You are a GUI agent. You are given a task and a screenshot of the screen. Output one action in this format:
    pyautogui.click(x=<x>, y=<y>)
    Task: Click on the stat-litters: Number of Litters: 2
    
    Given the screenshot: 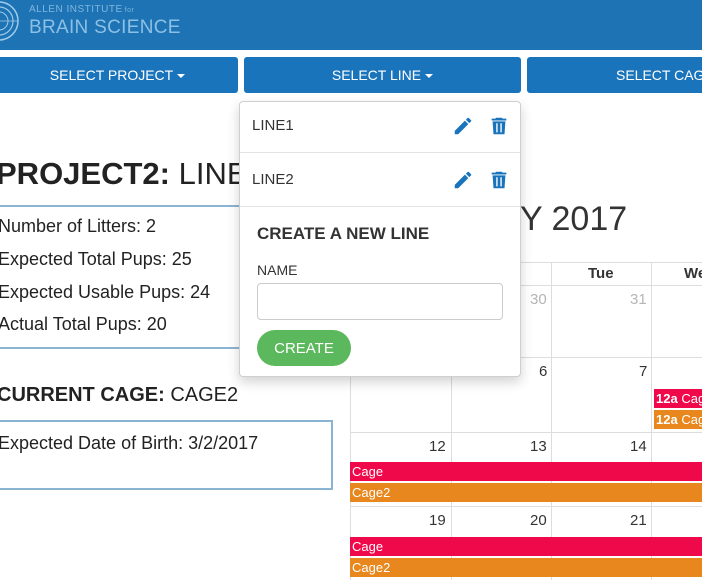 What is the action you would take?
    pyautogui.click(x=78, y=226)
    